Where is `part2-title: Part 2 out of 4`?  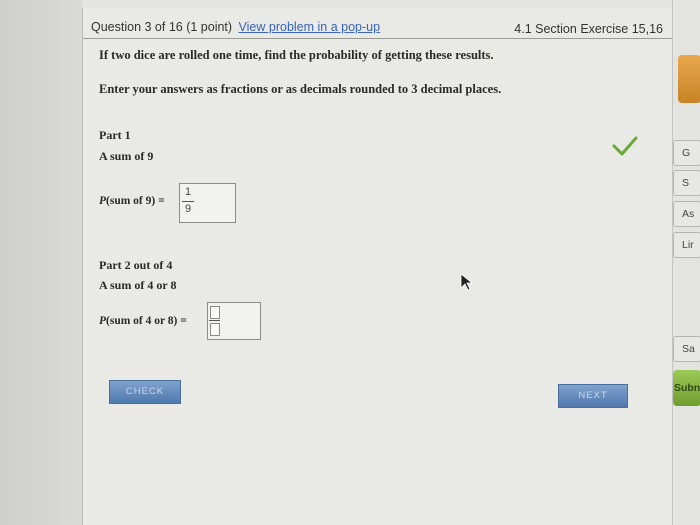 part2-title: Part 2 out of 4 is located at coordinates (136, 265).